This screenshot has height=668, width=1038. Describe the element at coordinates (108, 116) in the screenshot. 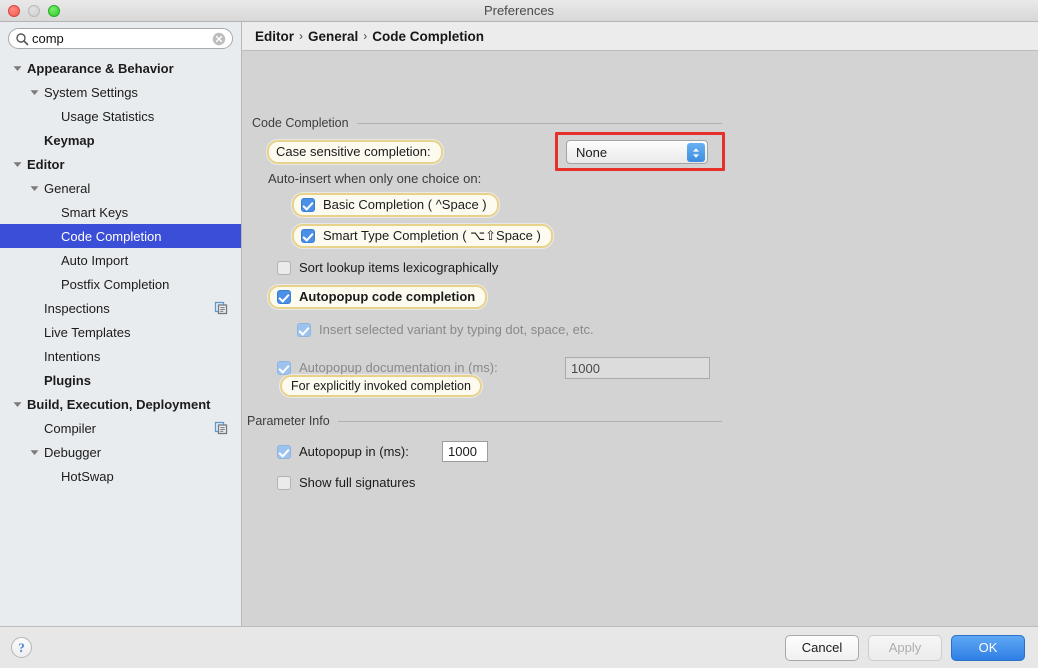

I see `sidebar-item-label: Usage Statistics` at that location.